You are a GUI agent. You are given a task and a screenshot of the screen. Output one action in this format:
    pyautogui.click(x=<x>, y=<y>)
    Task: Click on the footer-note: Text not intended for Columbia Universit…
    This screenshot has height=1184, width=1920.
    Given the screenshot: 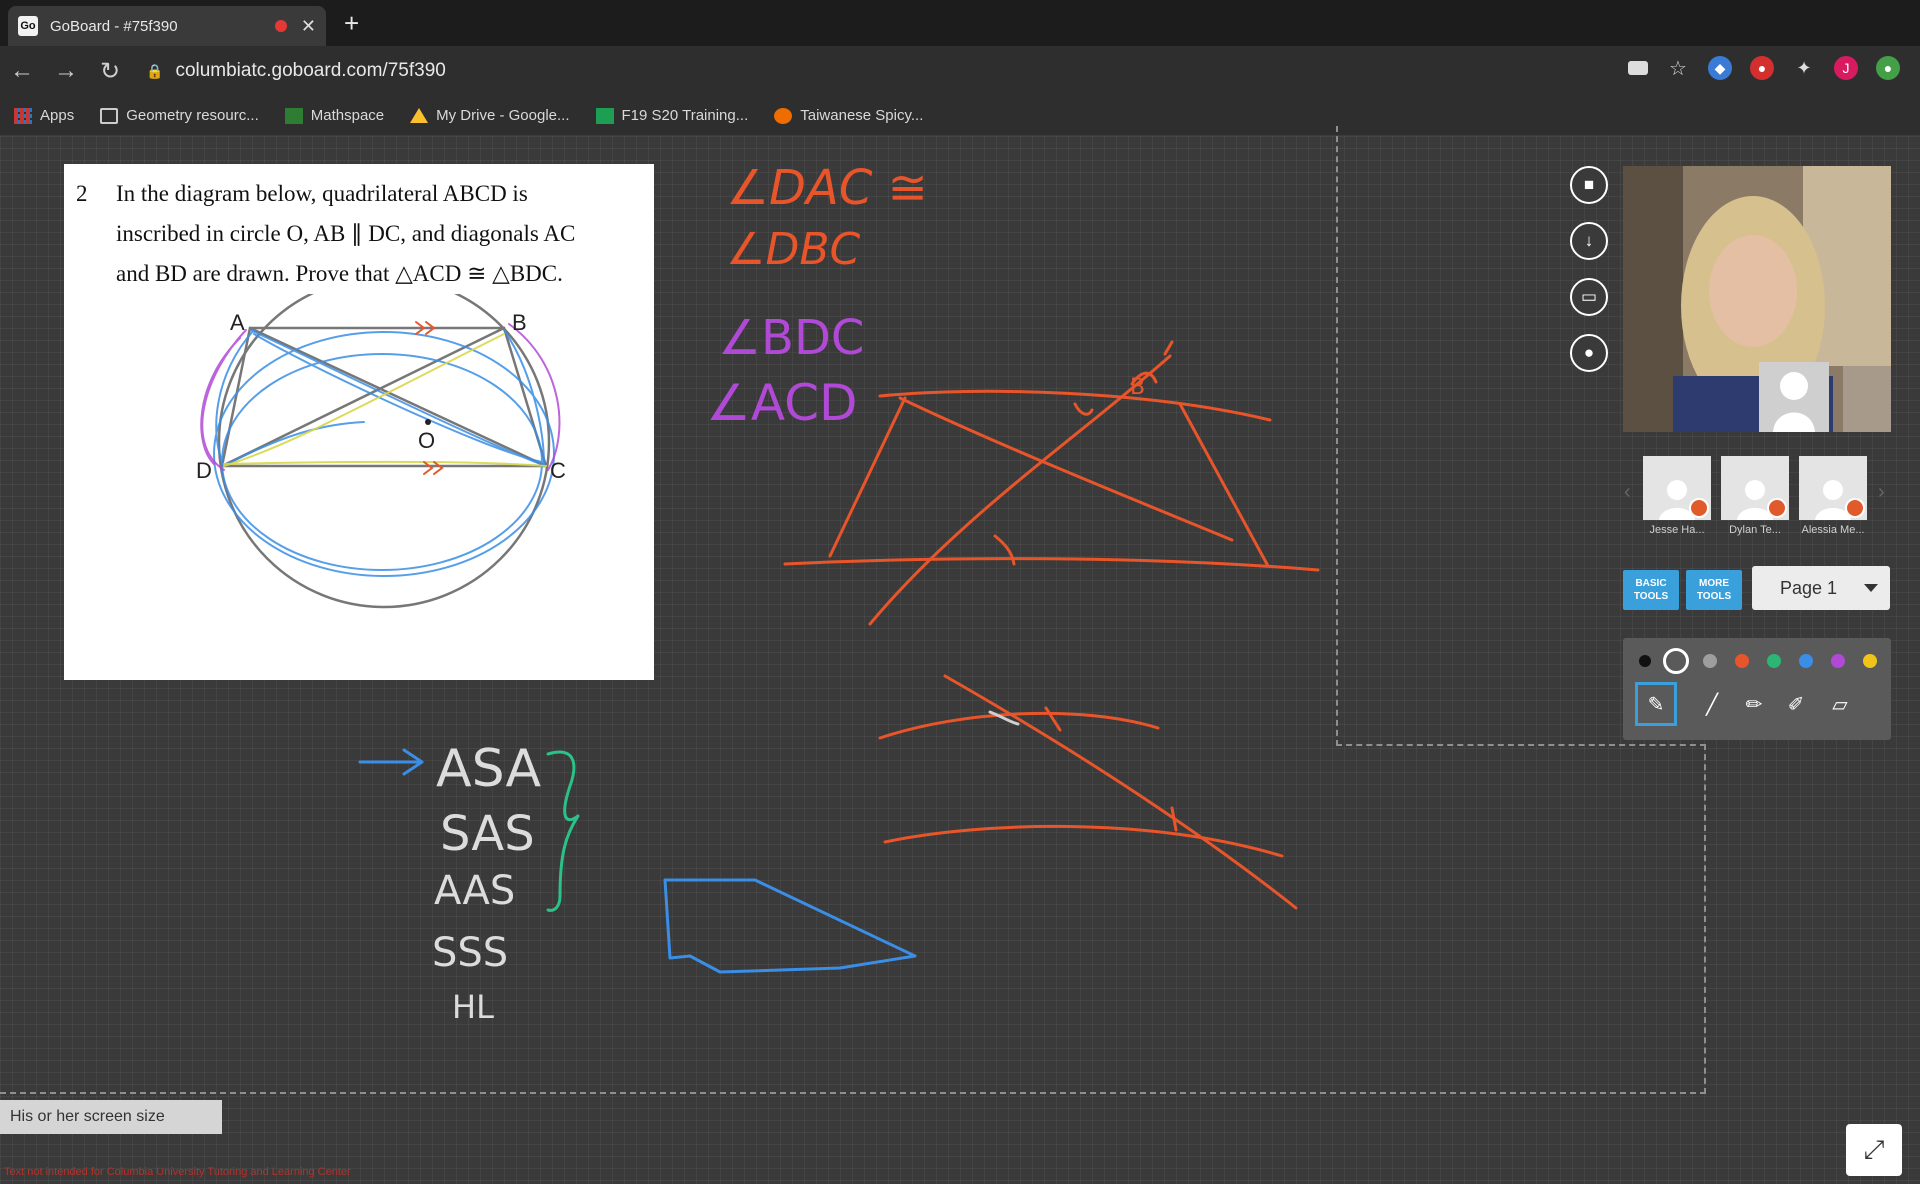 What is the action you would take?
    pyautogui.click(x=177, y=1172)
    